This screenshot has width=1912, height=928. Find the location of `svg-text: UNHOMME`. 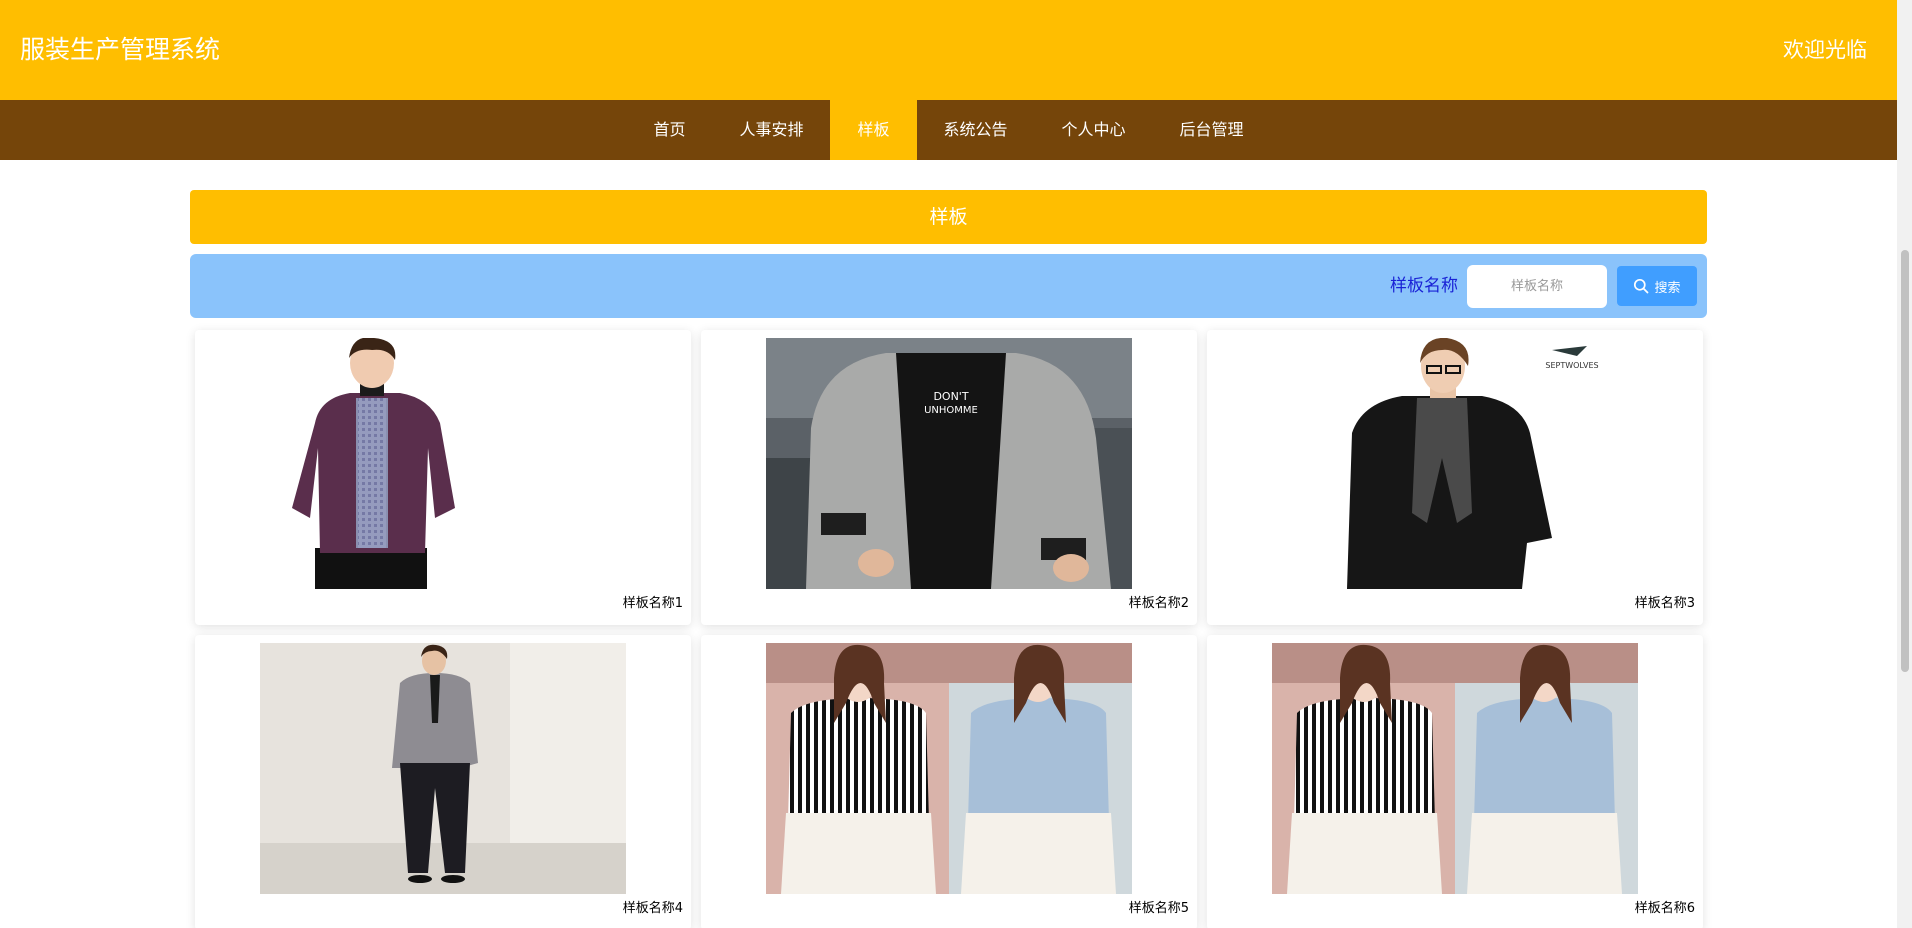

svg-text: UNHOMME is located at coordinates (951, 410).